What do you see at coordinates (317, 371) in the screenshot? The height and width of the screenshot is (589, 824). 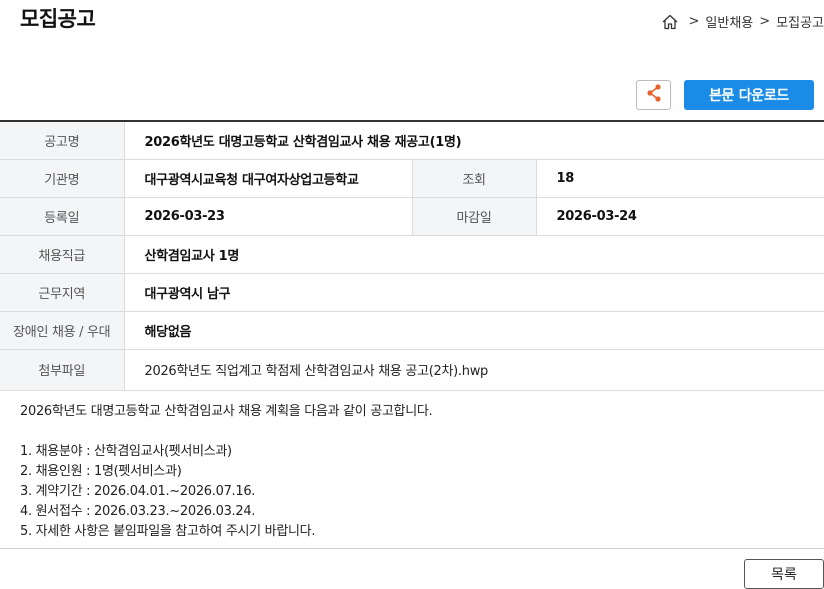 I see `attachment-link: 2026학년도 직업계고 학점제 산학겸임교사 채용 공고(2차).hwp` at bounding box center [317, 371].